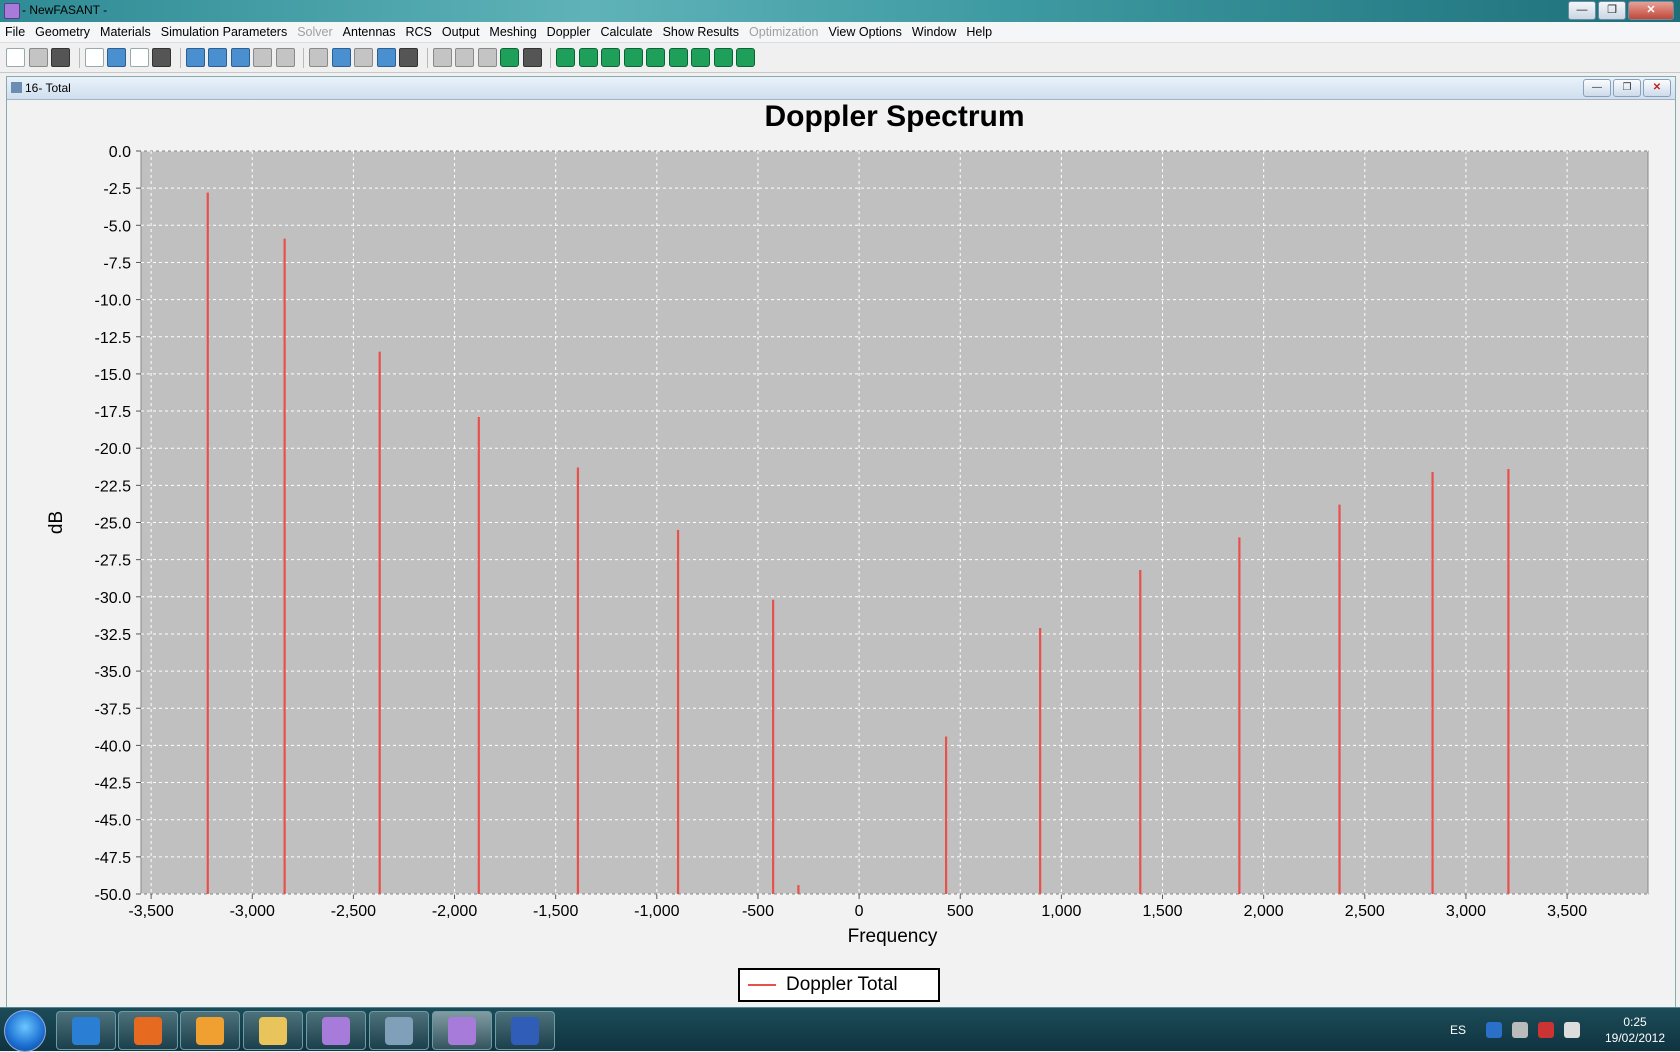 The height and width of the screenshot is (1052, 1680). What do you see at coordinates (113, 561) in the screenshot?
I see `y-tick-label: -27.5` at bounding box center [113, 561].